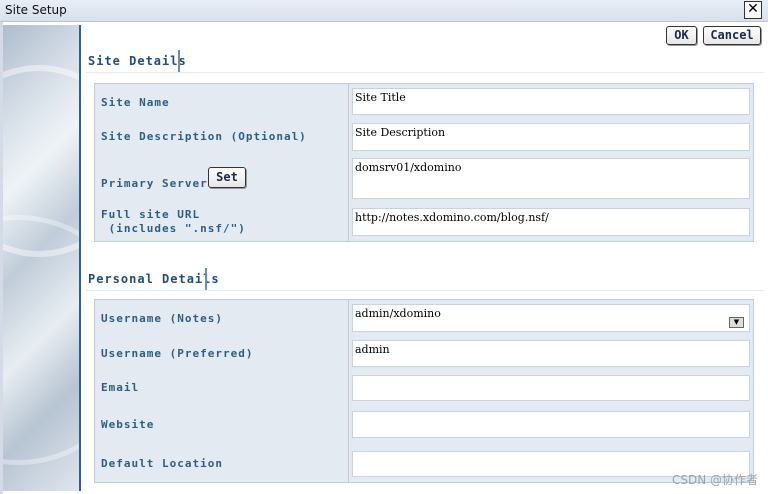  Describe the element at coordinates (227, 177) in the screenshot. I see `set-server-button: Set` at that location.